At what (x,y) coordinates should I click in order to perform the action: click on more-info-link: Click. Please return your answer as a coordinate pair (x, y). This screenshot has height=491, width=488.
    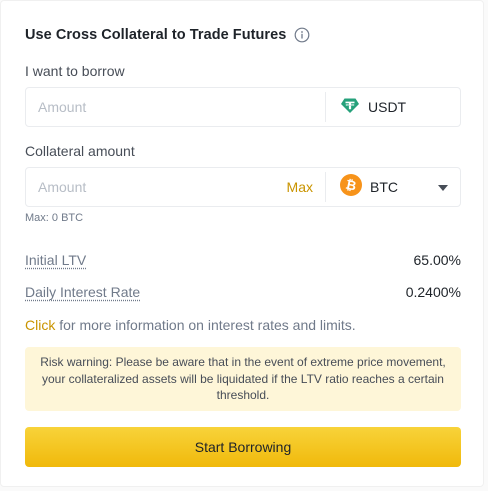
    Looking at the image, I should click on (40, 325).